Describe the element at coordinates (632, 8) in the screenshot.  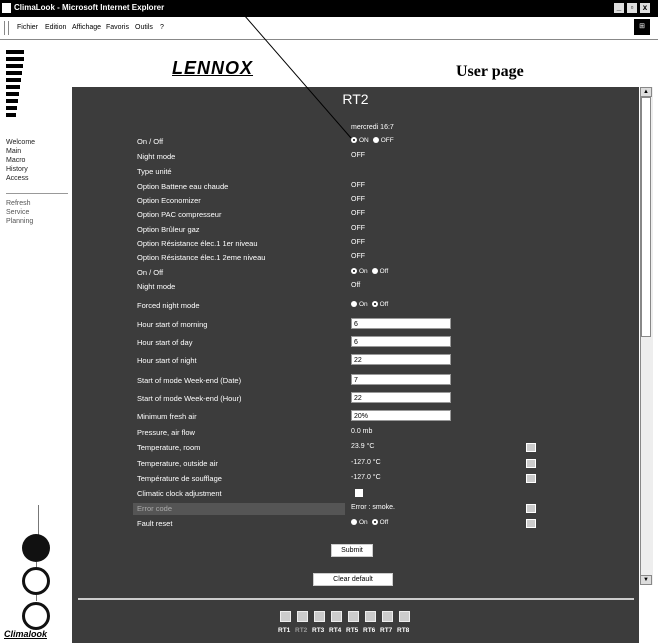
I see `maximize-button: ▫` at that location.